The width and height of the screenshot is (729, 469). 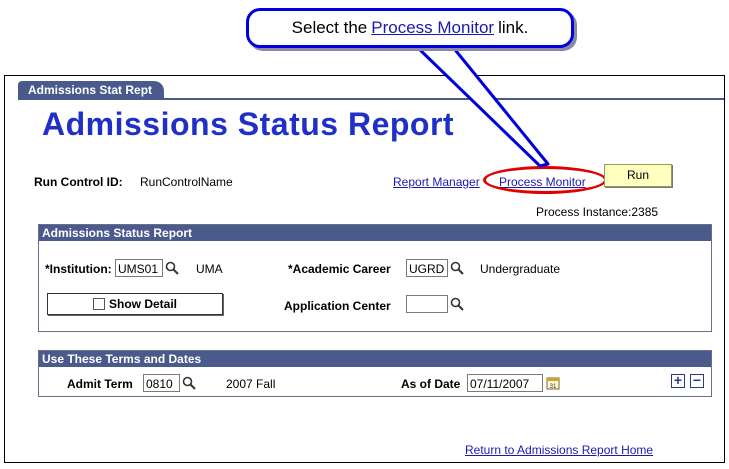 I want to click on run-button: Run, so click(x=638, y=175).